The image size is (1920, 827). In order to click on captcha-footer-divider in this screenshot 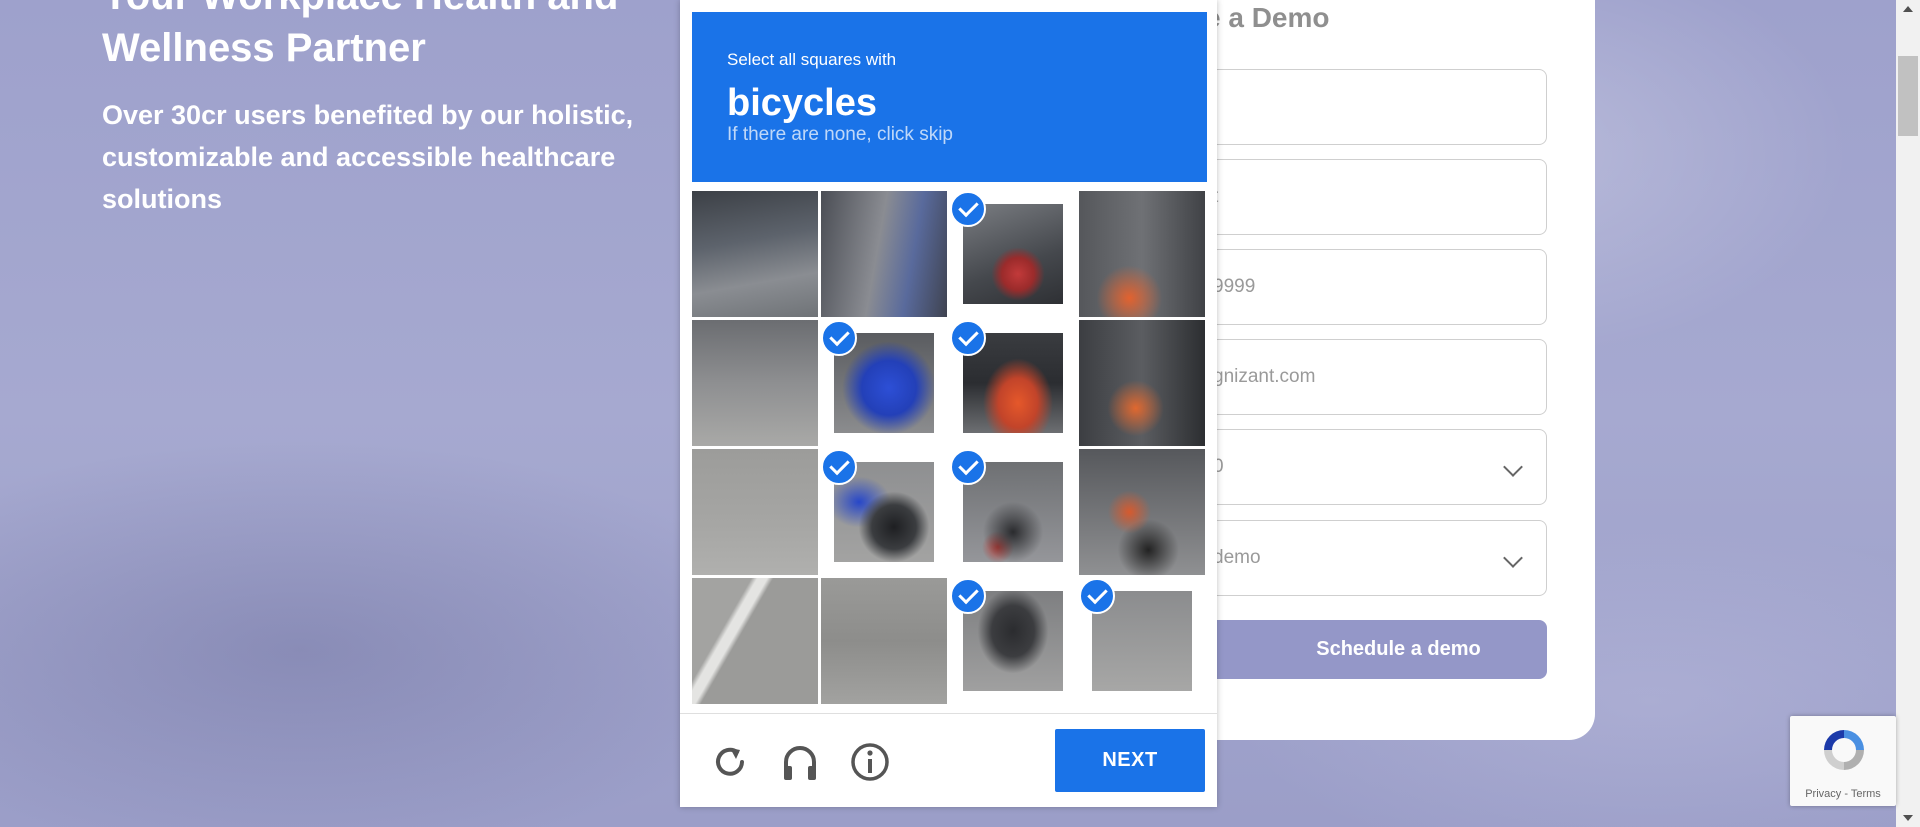, I will do `click(948, 713)`.